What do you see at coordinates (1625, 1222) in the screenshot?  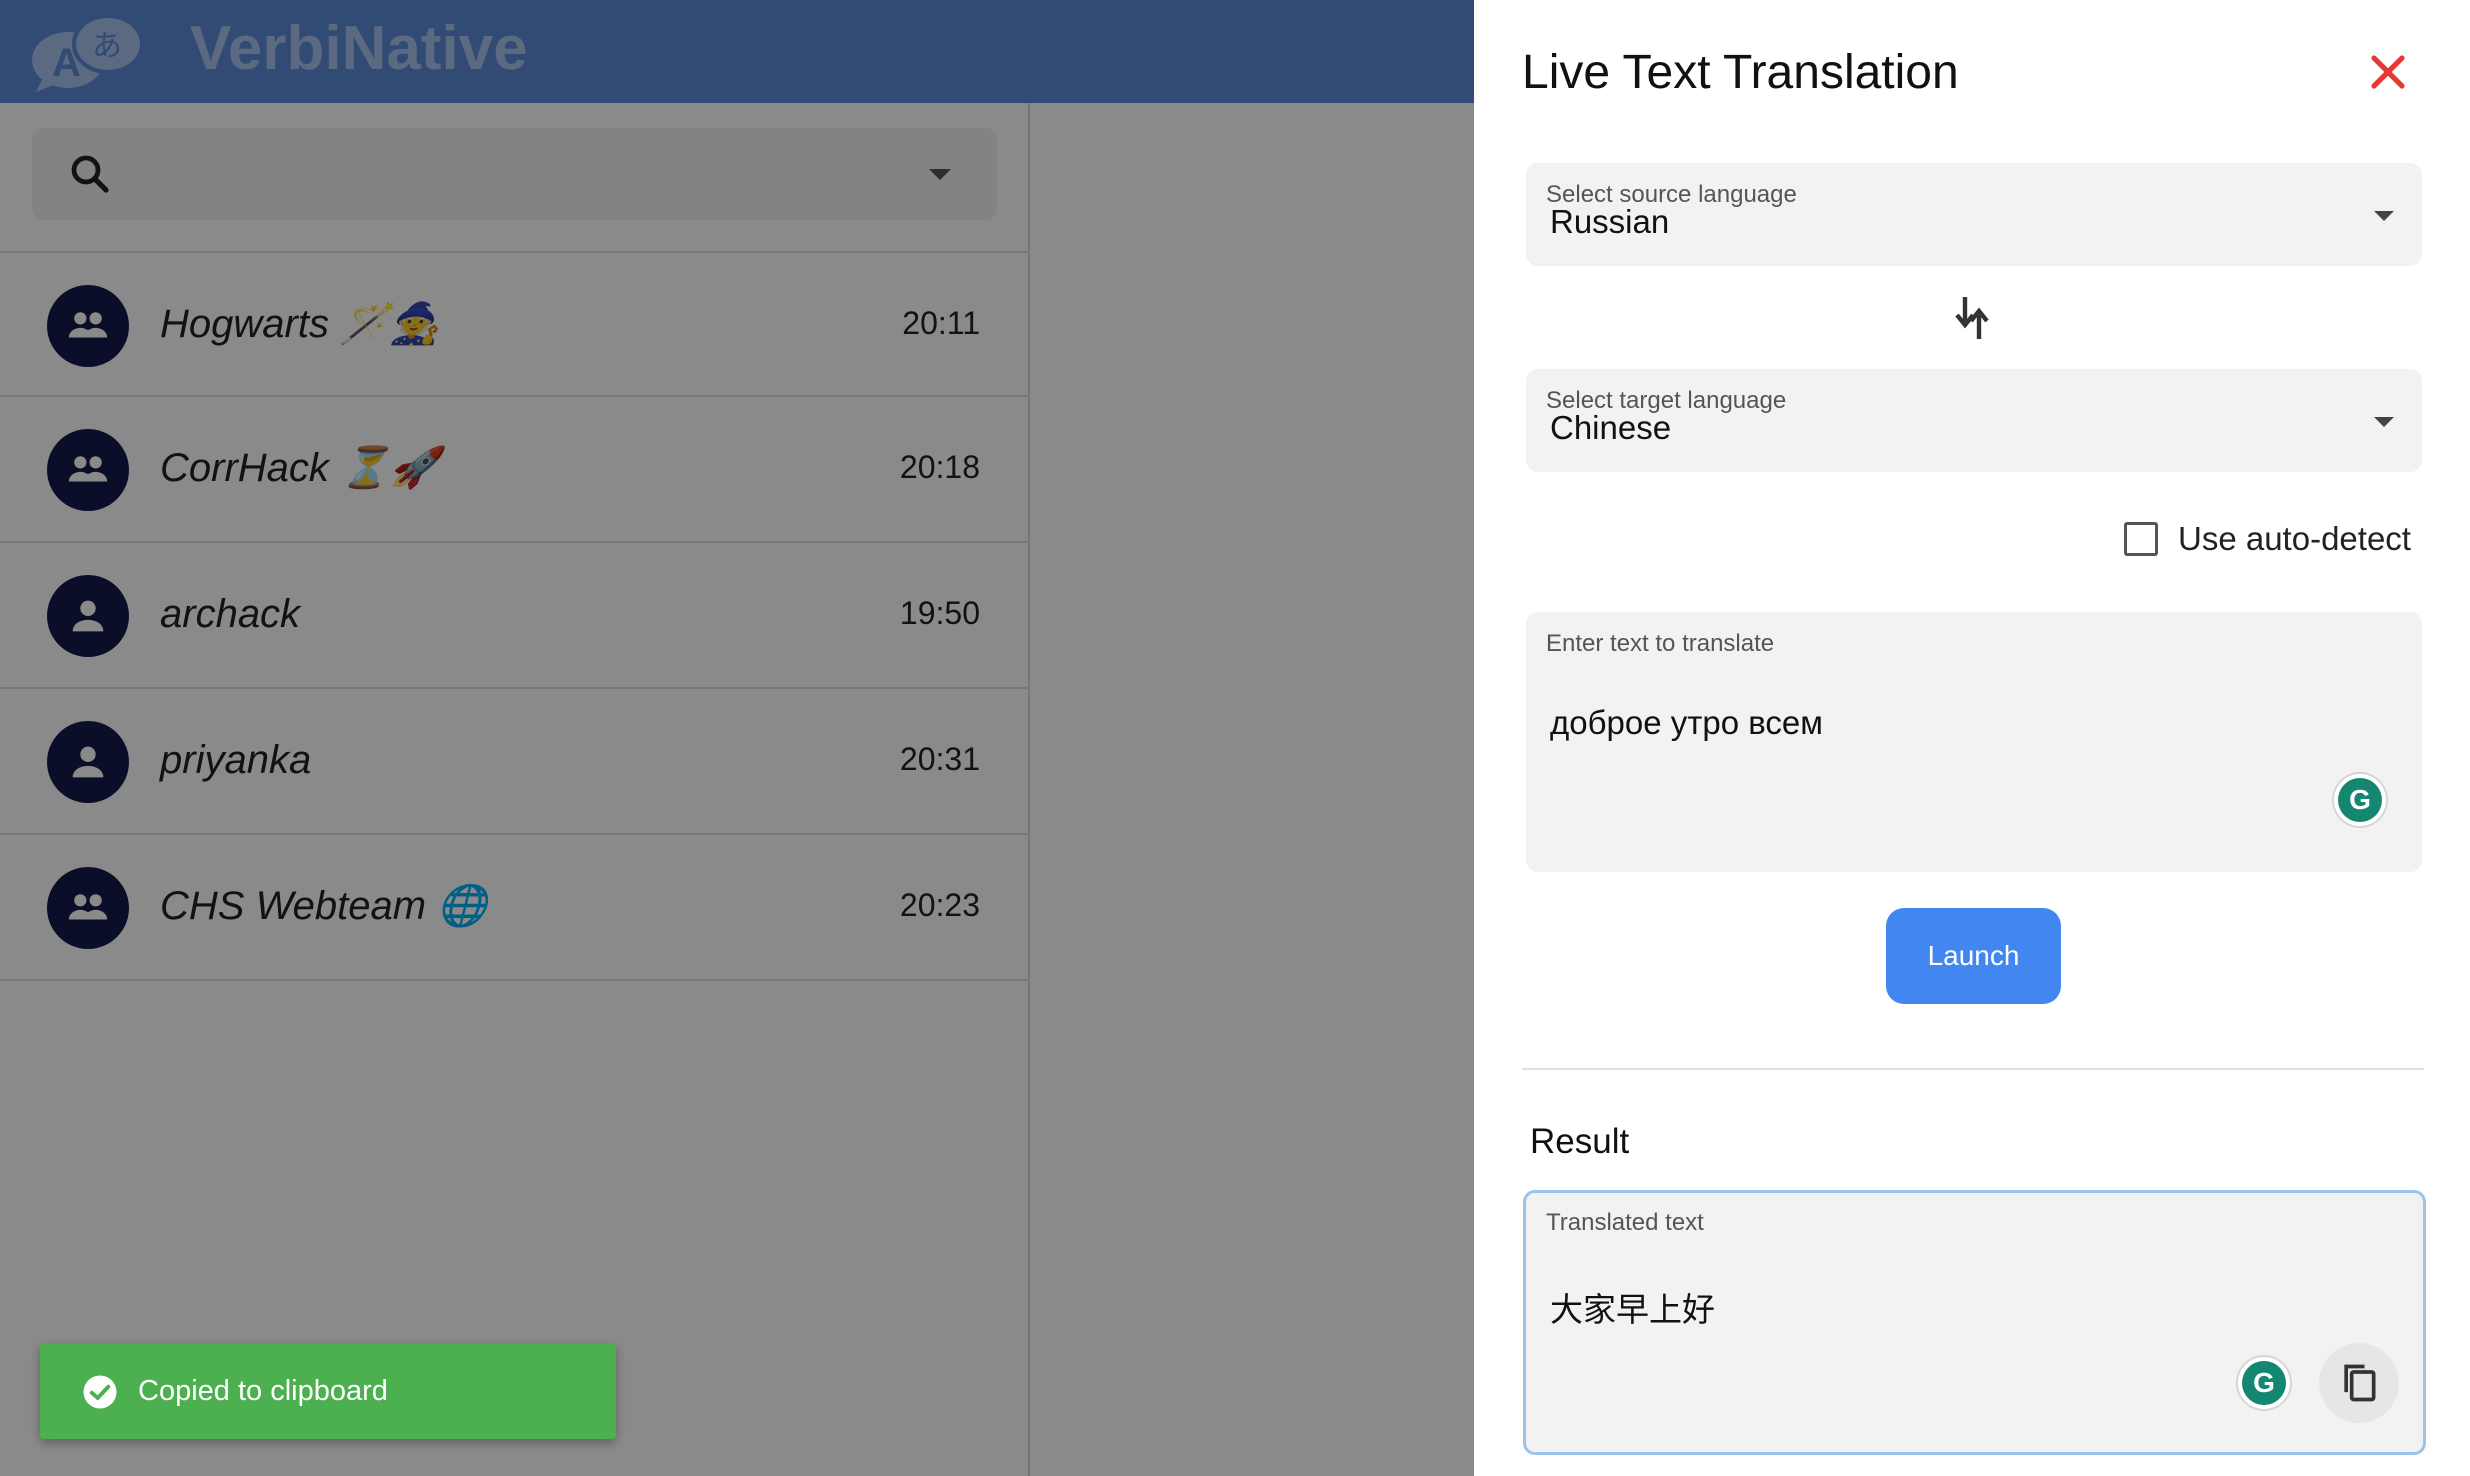 I see `translated-text-label: Translated text` at bounding box center [1625, 1222].